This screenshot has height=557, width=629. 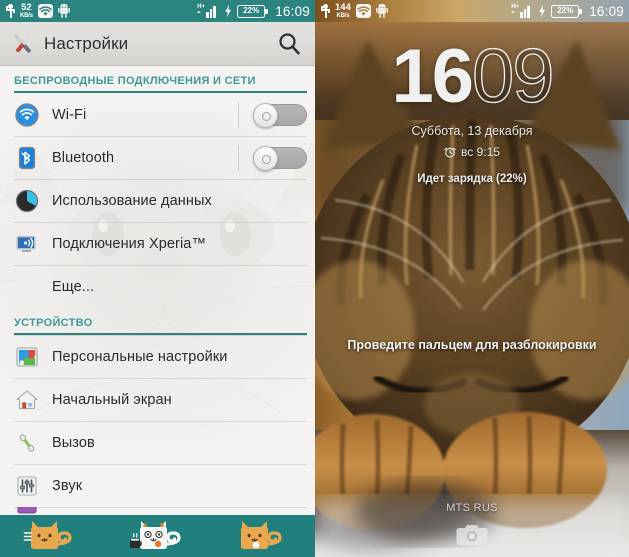 I want to click on data-rate-value: 144, so click(x=343, y=8).